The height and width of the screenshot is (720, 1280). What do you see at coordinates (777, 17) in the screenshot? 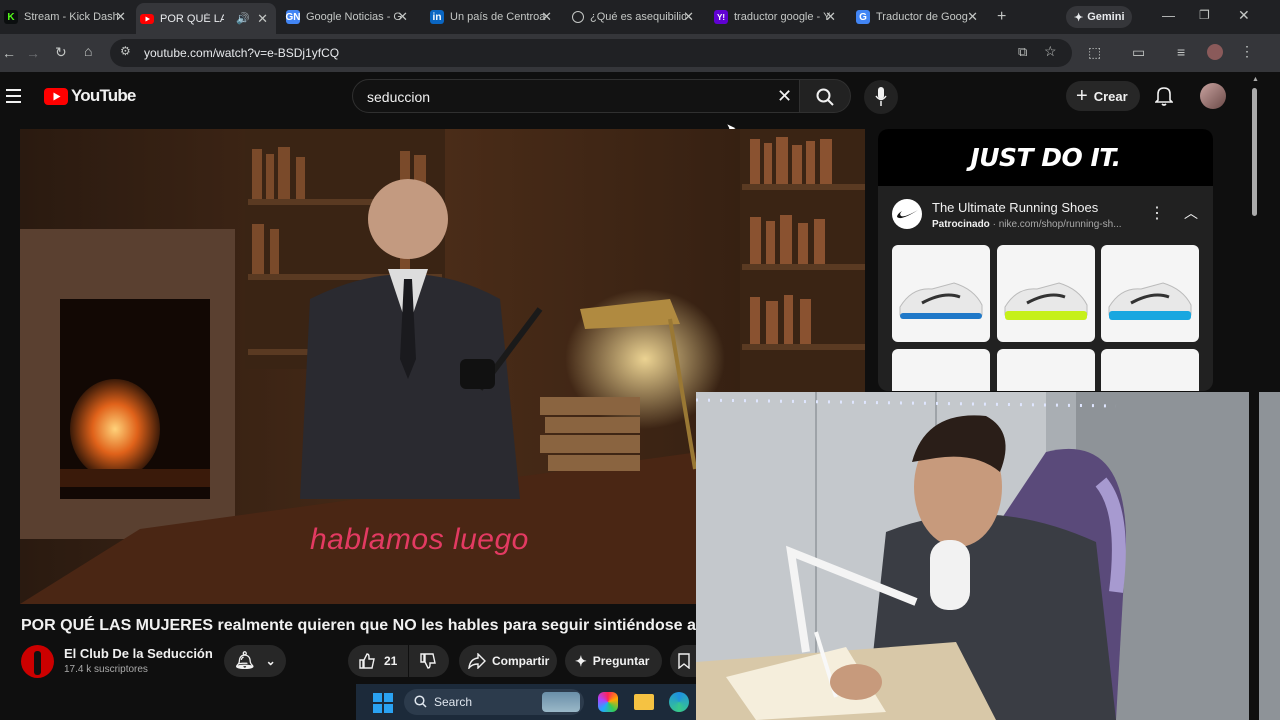
I see `tab-yahoo: Y! traductor google - Y ✕` at bounding box center [777, 17].